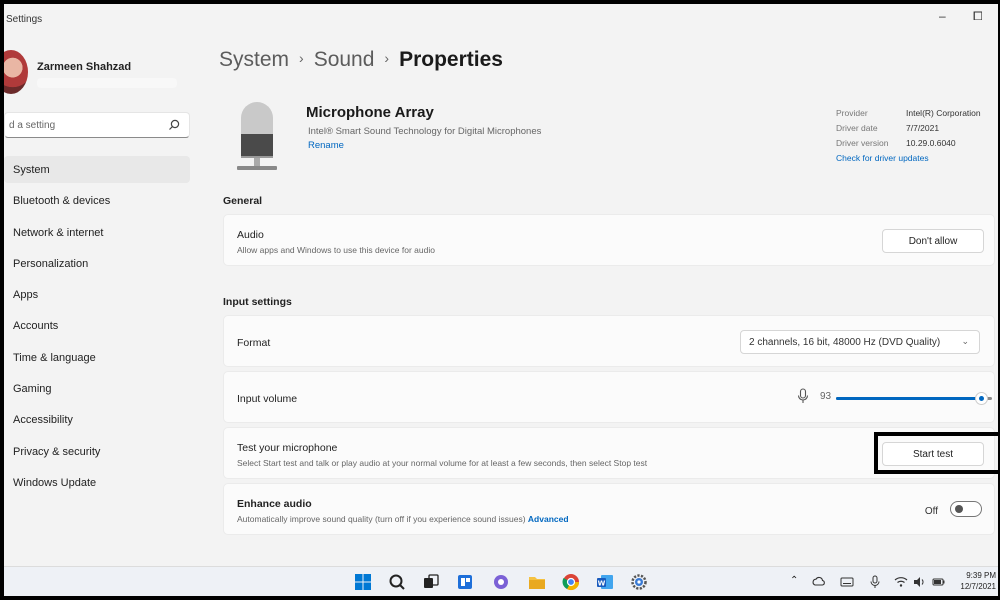 The width and height of the screenshot is (1000, 600). What do you see at coordinates (257, 136) in the screenshot?
I see `microphone-device-icon` at bounding box center [257, 136].